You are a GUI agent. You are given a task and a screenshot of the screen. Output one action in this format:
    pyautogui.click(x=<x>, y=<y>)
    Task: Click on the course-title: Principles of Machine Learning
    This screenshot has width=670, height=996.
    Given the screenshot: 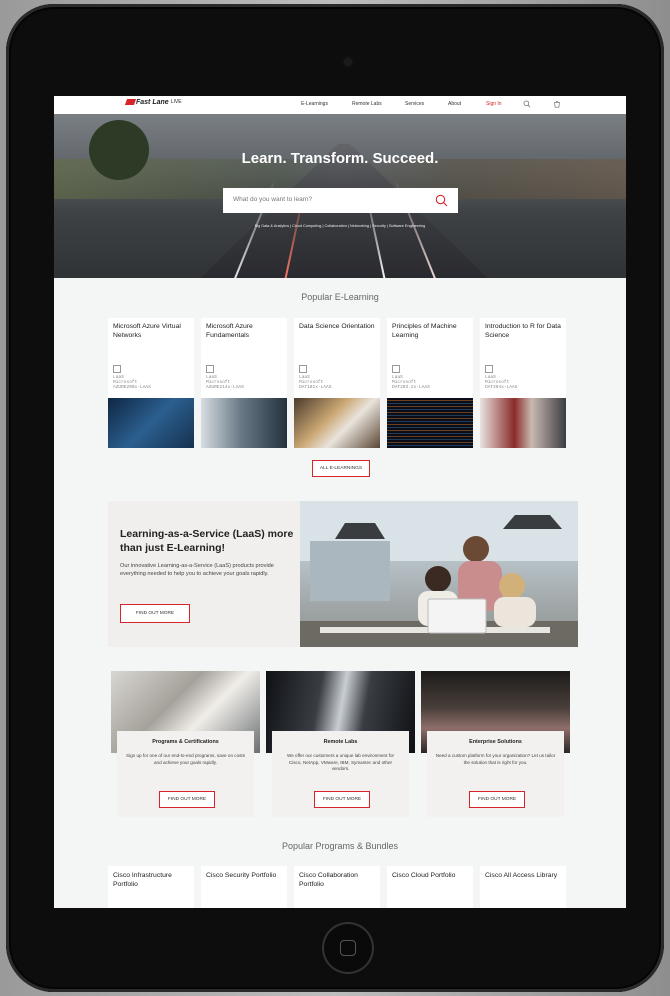 What is the action you would take?
    pyautogui.click(x=424, y=331)
    